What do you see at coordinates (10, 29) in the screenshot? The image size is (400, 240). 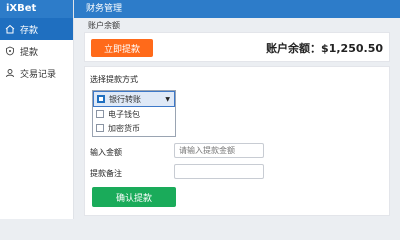 I see `home-icon` at bounding box center [10, 29].